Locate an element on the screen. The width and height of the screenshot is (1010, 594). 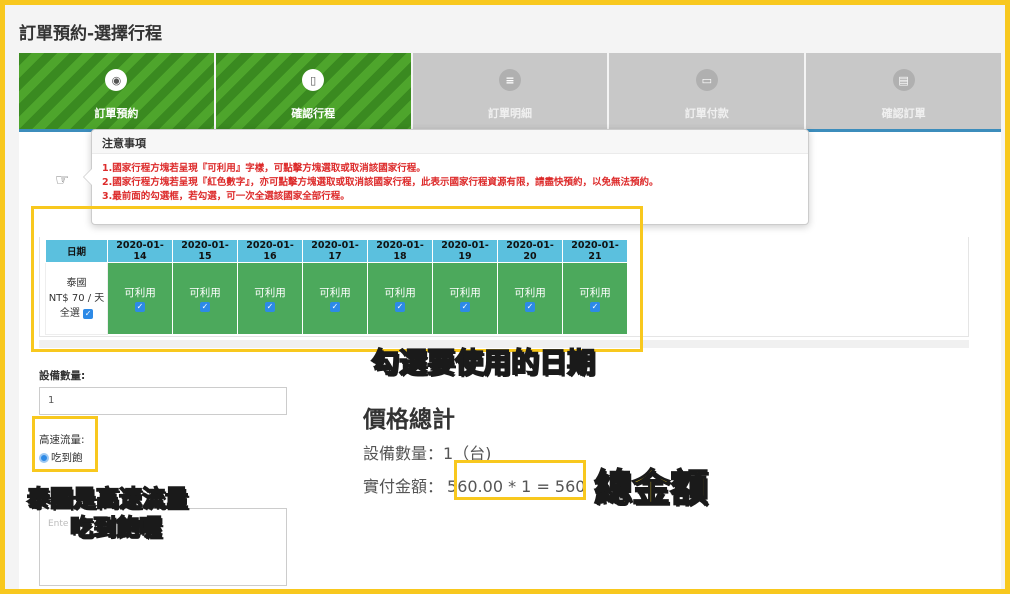
price-summary-title: 價格總計 is located at coordinates (409, 420).